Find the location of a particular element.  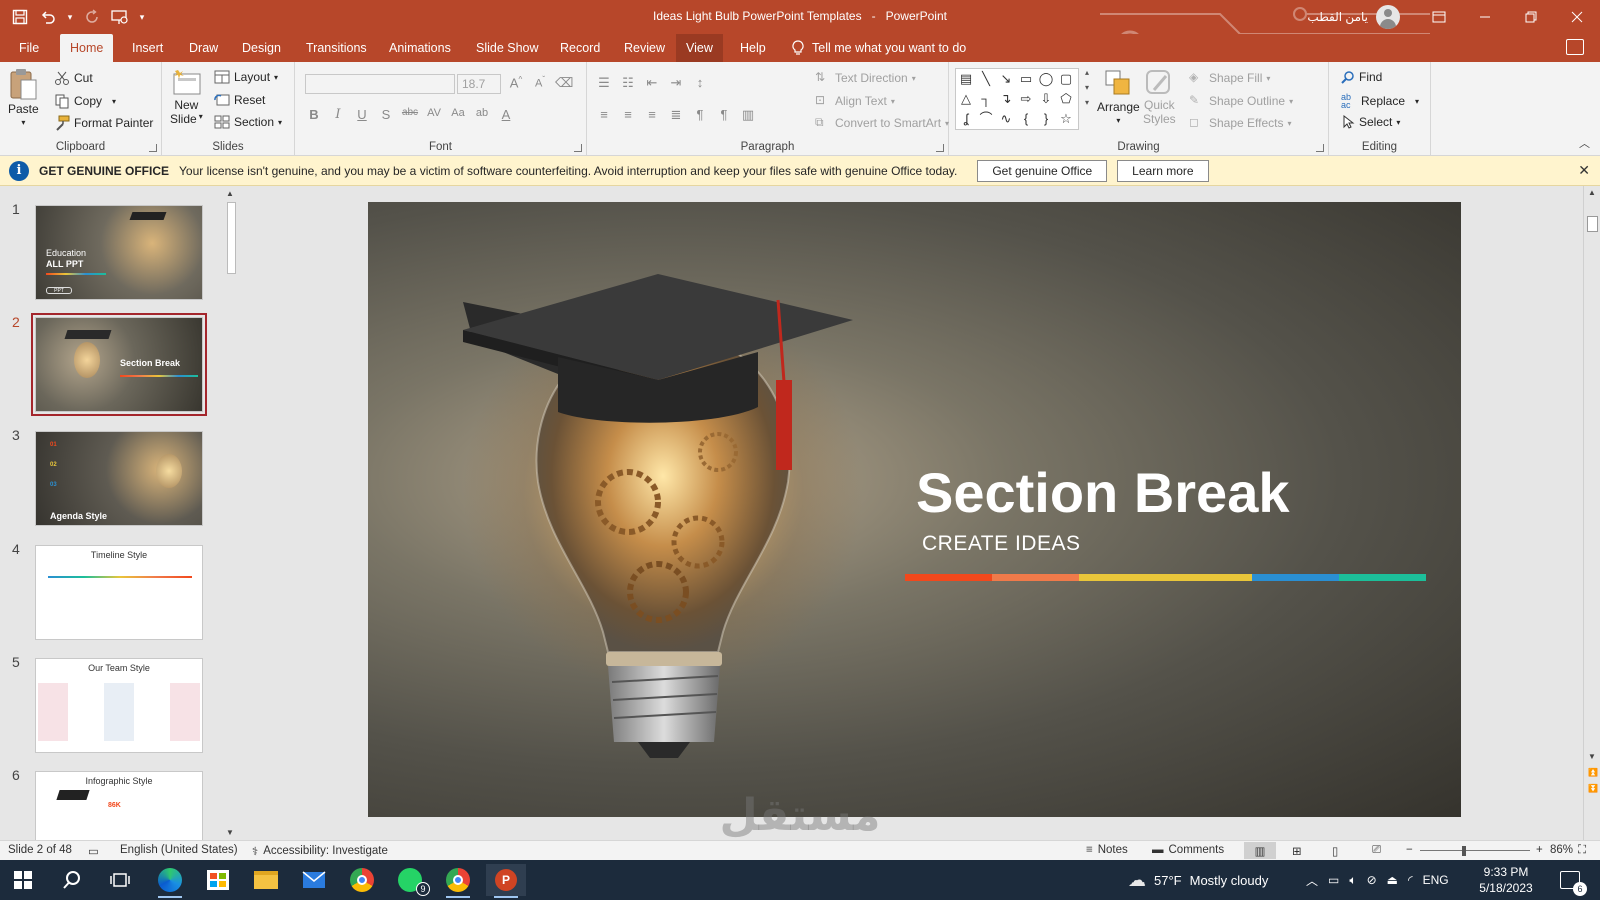

task-view-icon is located at coordinates (120, 880).